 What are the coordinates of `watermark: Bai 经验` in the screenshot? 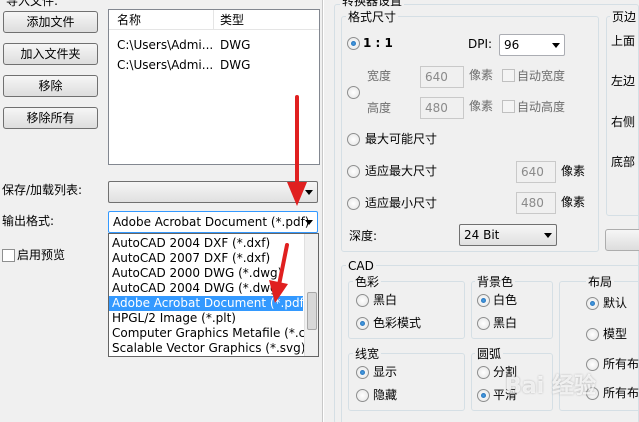 It's located at (550, 386).